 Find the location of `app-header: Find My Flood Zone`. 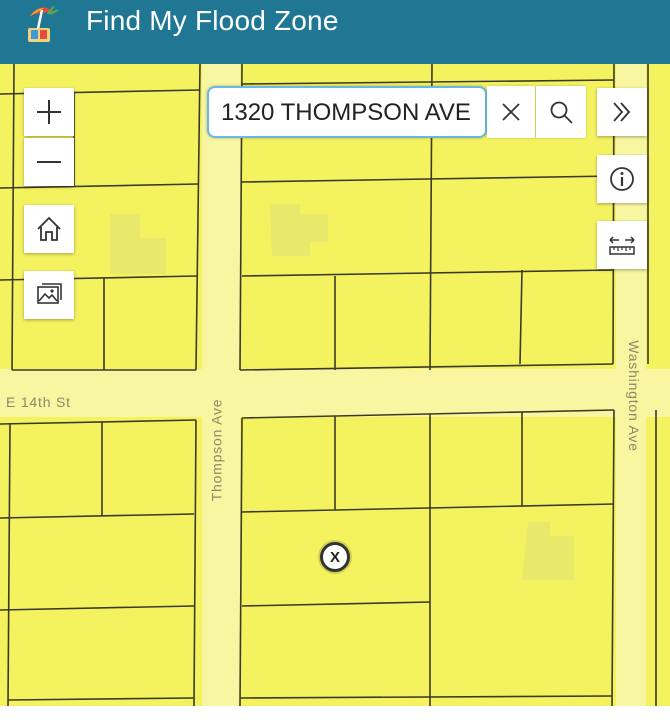

app-header: Find My Flood Zone is located at coordinates (335, 32).